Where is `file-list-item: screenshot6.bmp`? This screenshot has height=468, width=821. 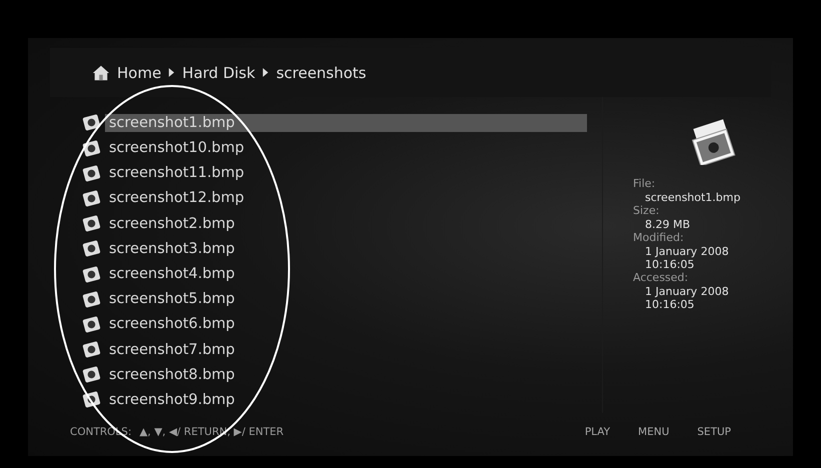 file-list-item: screenshot6.bmp is located at coordinates (346, 324).